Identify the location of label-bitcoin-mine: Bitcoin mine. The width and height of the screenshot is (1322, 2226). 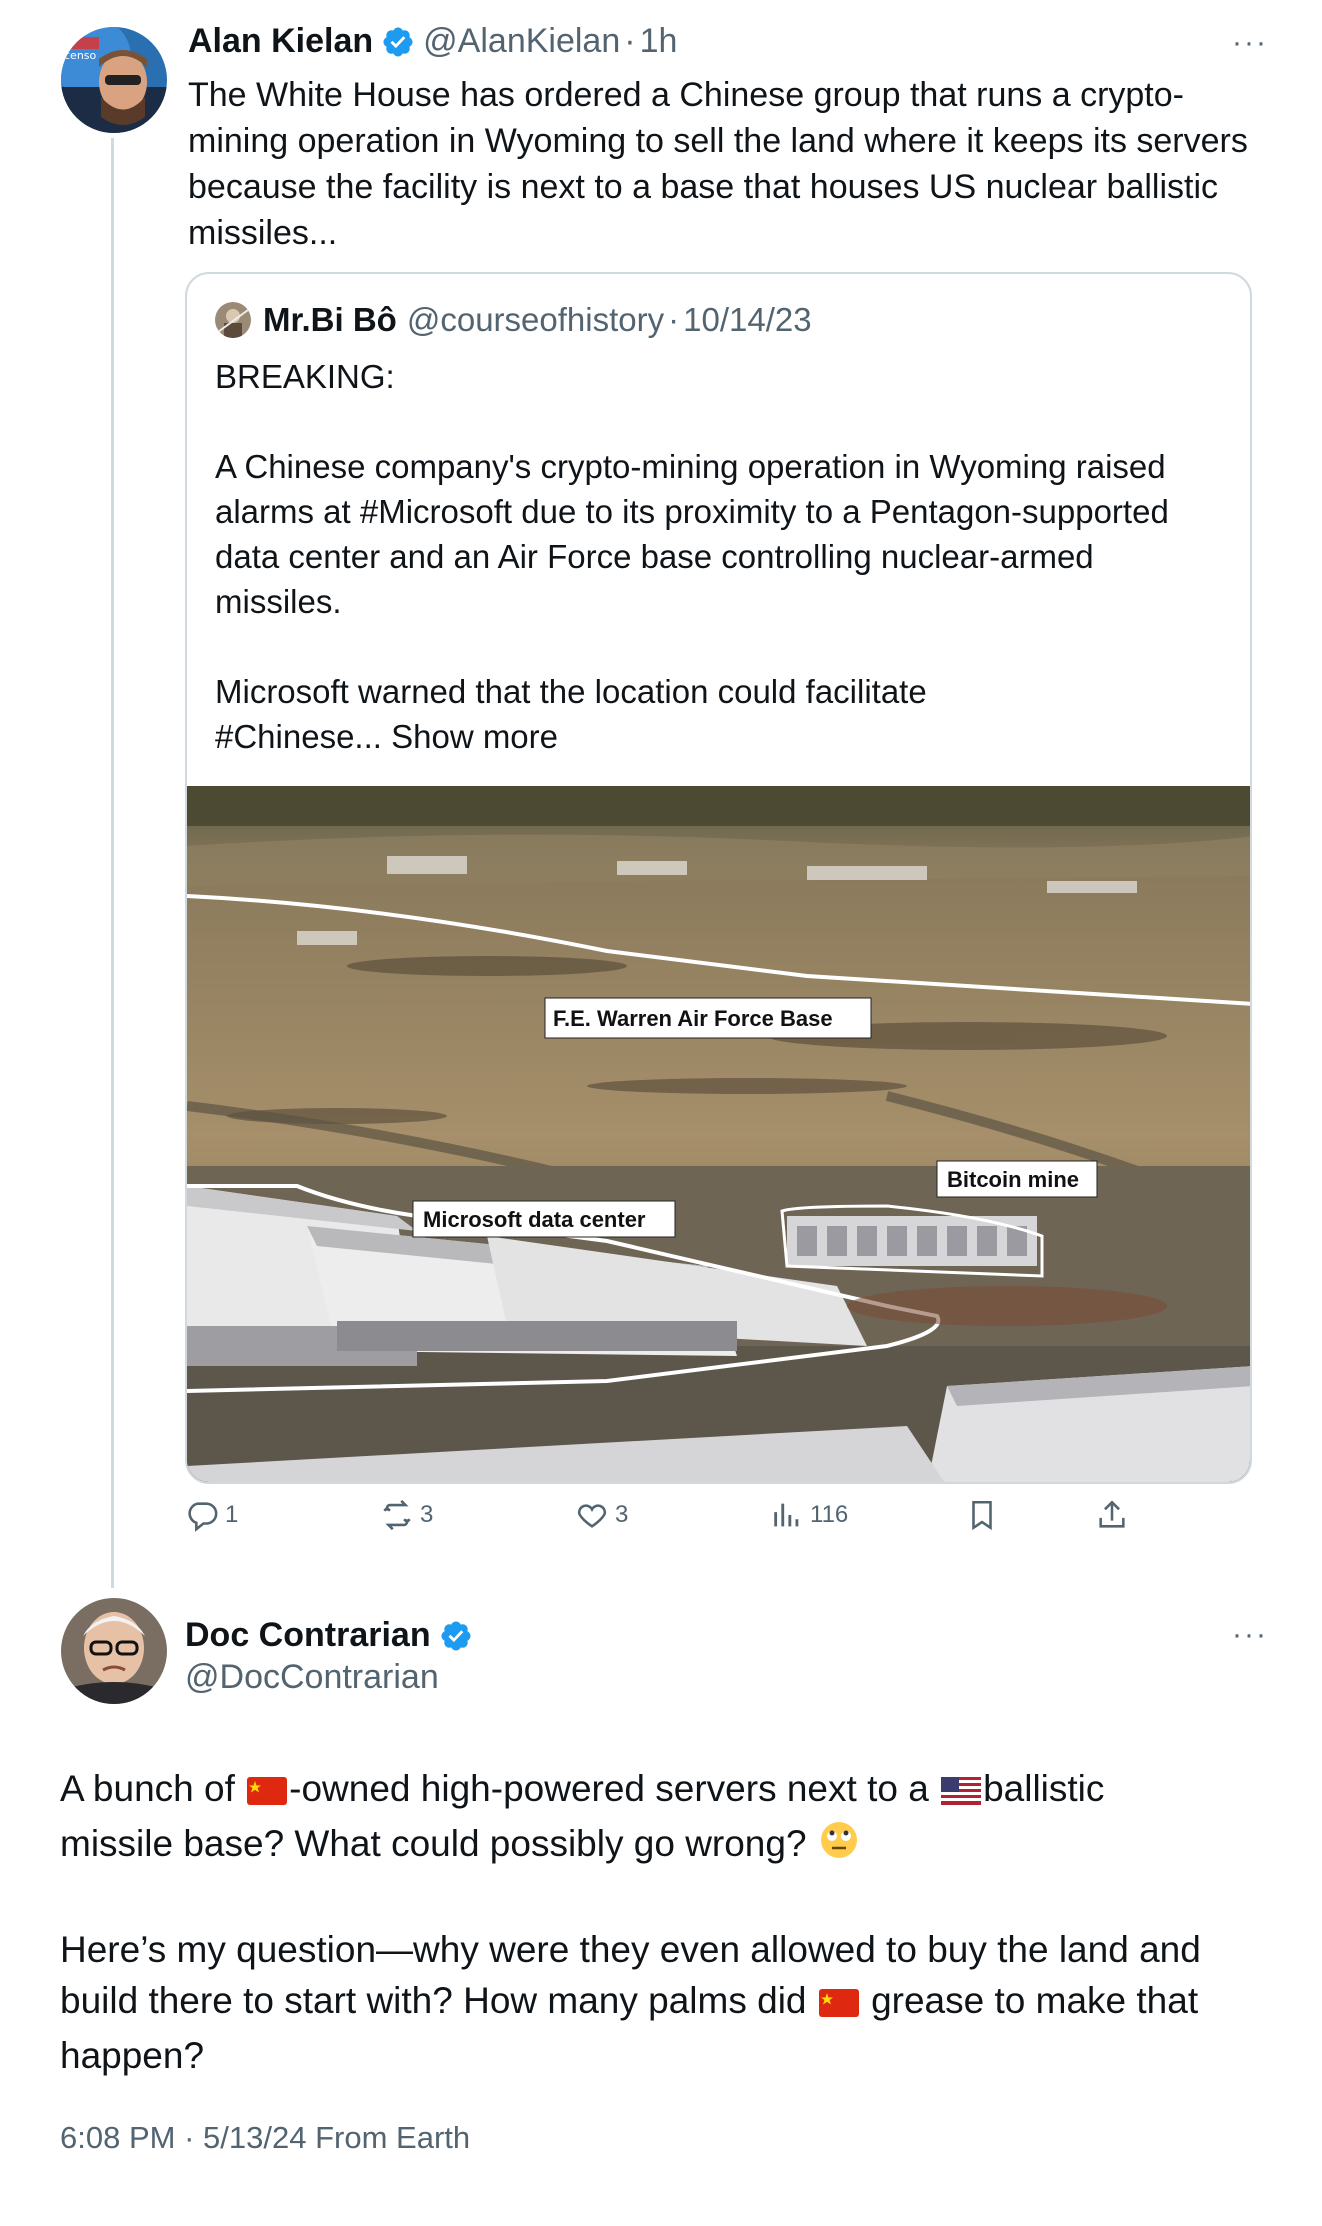
(1013, 1179).